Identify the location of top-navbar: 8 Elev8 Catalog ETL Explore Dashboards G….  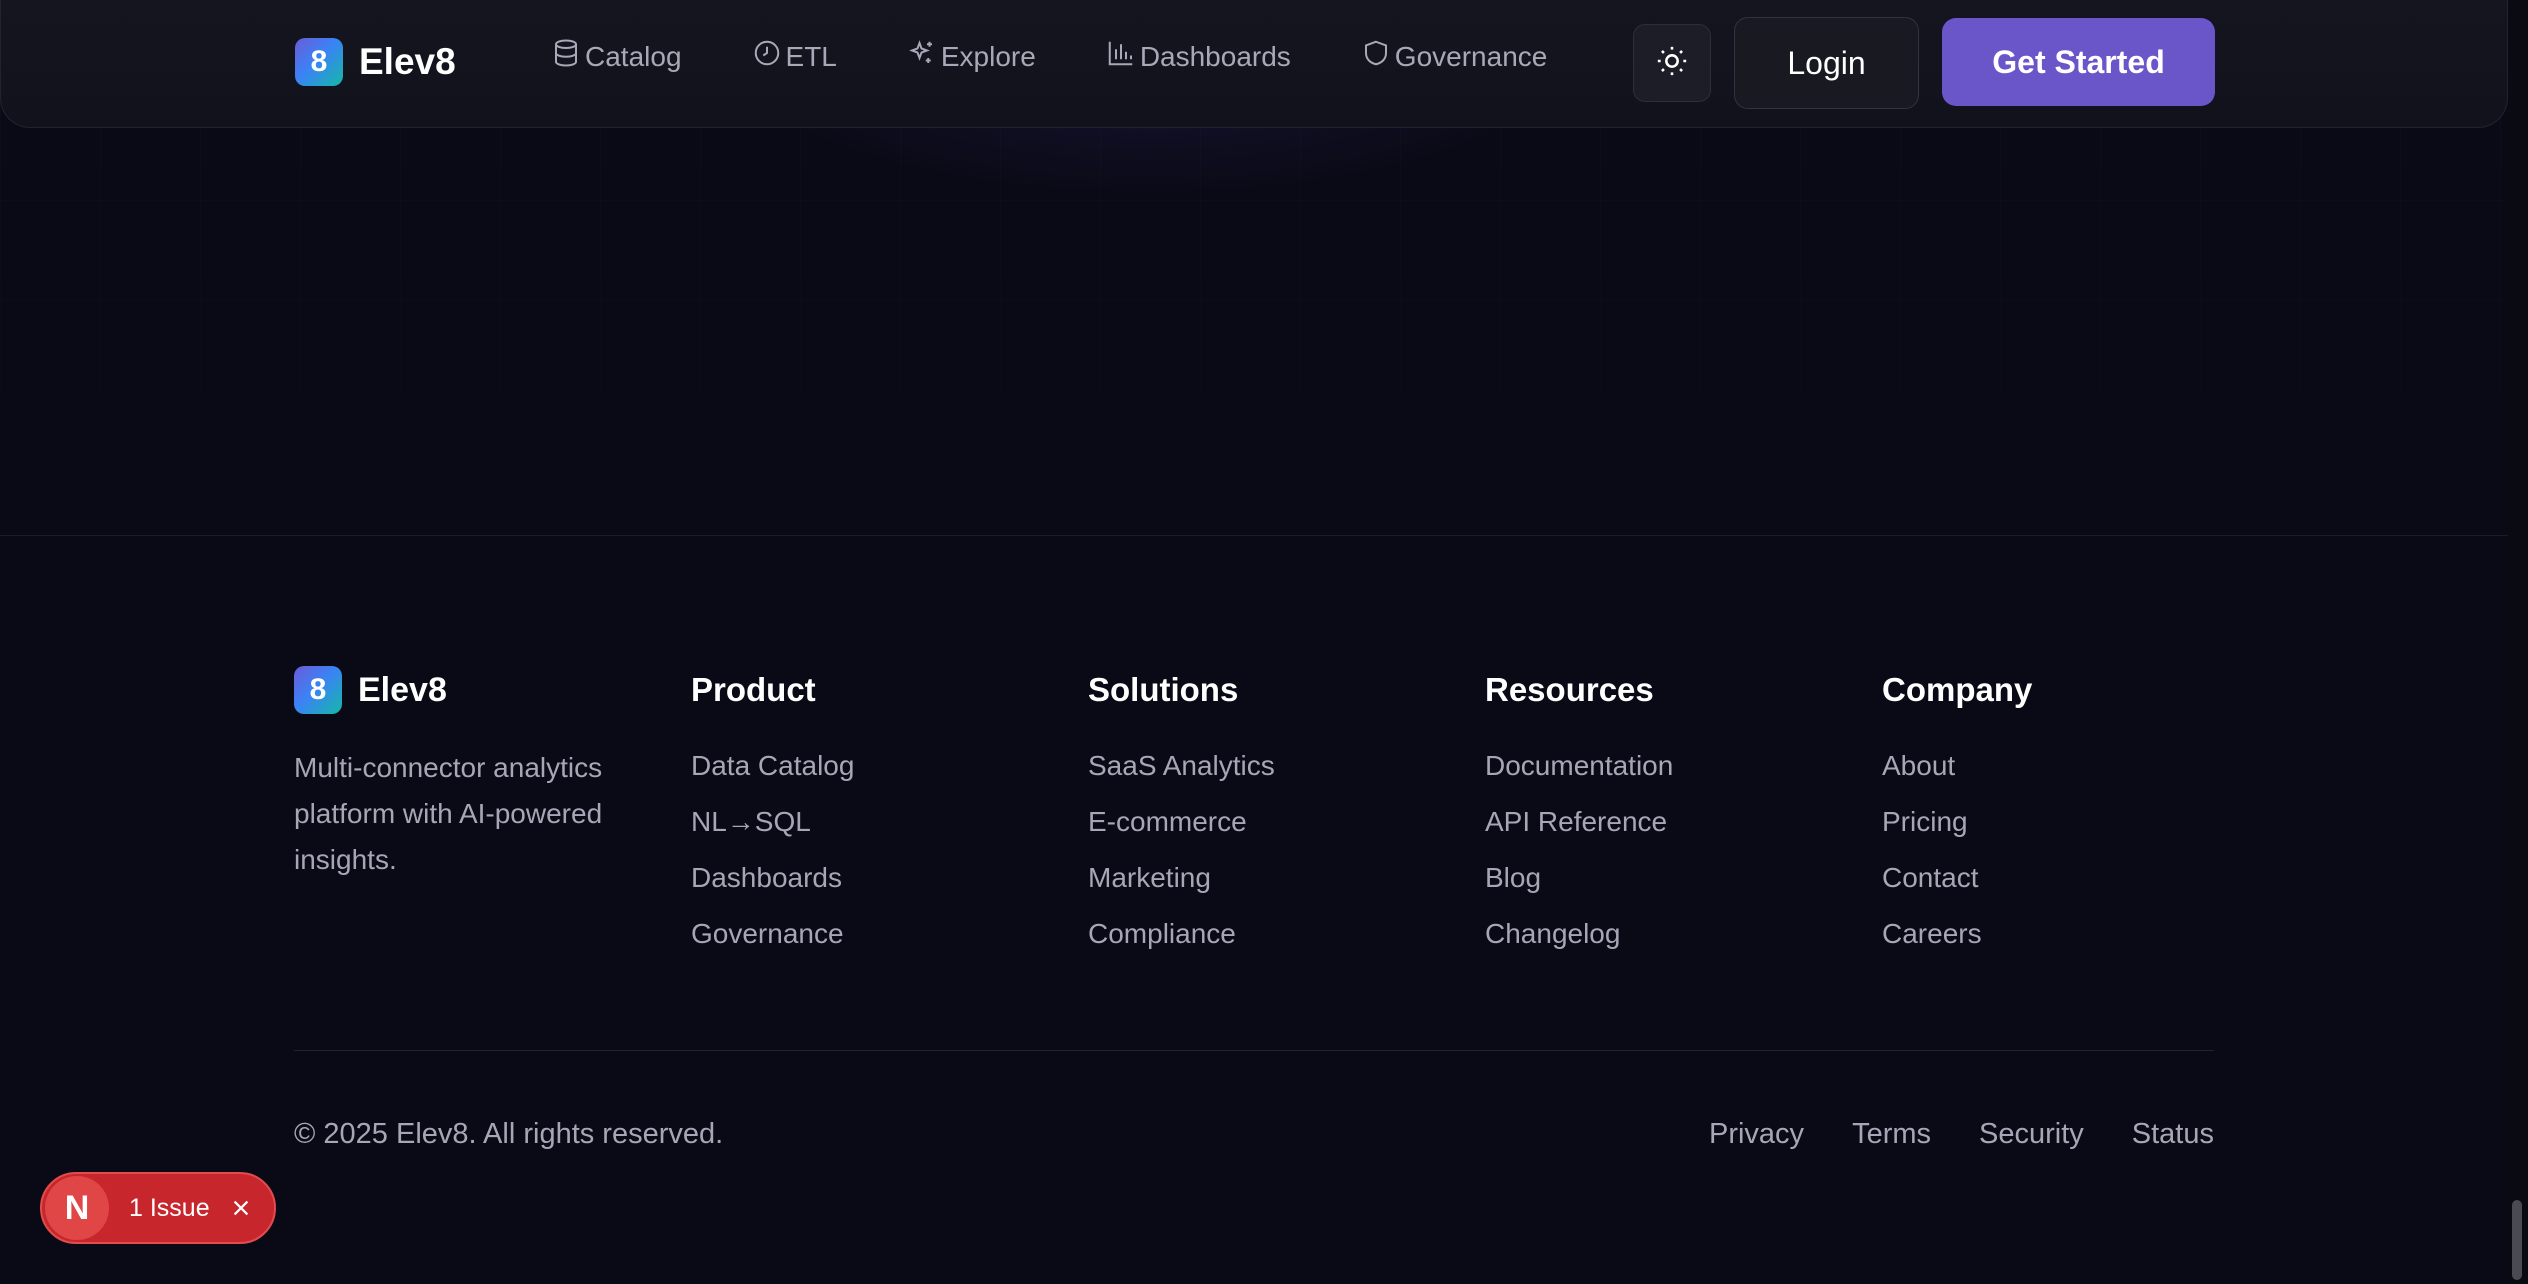
(1254, 64).